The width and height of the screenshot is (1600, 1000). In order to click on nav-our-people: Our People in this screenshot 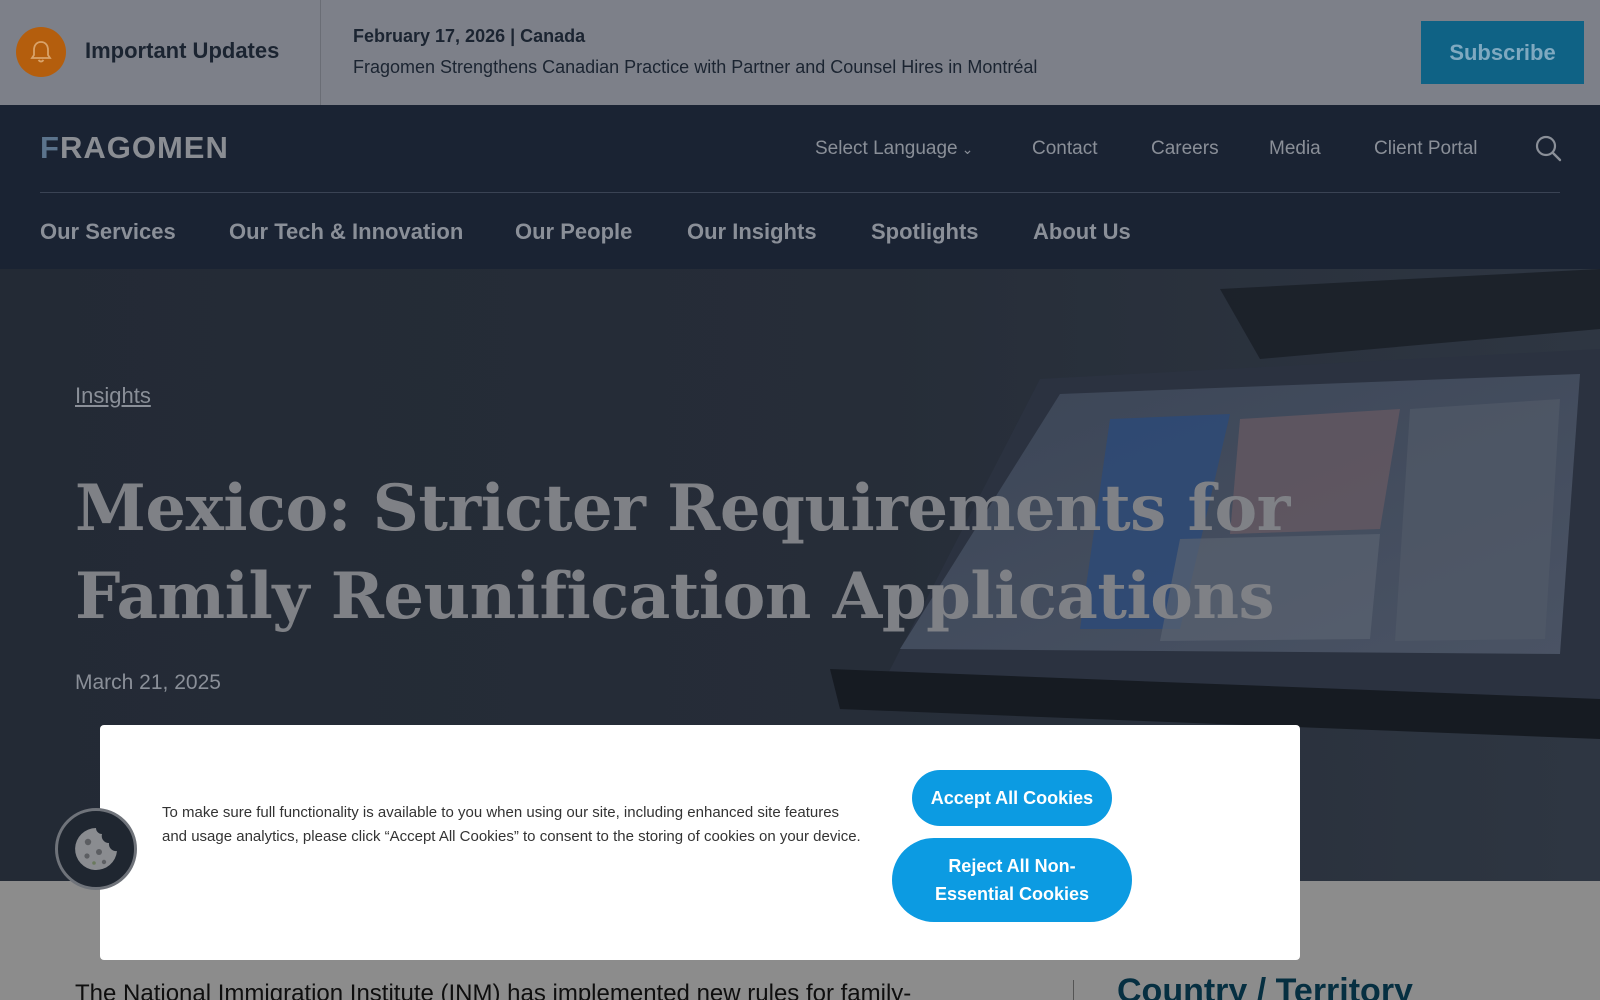, I will do `click(573, 232)`.